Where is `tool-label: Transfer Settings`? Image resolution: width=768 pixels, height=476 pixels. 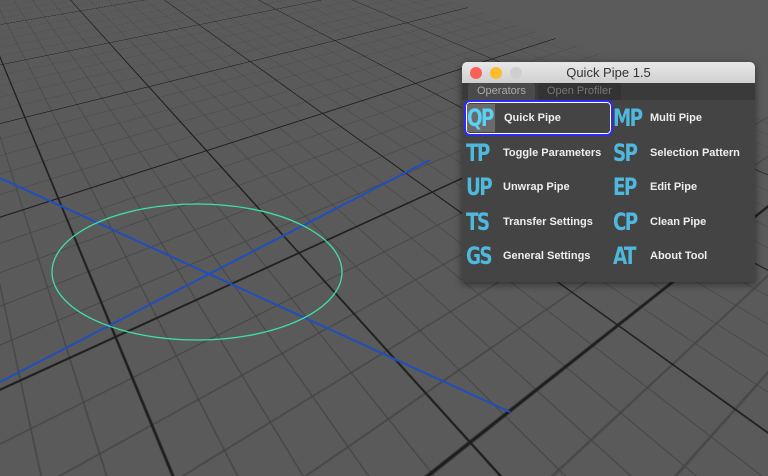
tool-label: Transfer Settings is located at coordinates (548, 221).